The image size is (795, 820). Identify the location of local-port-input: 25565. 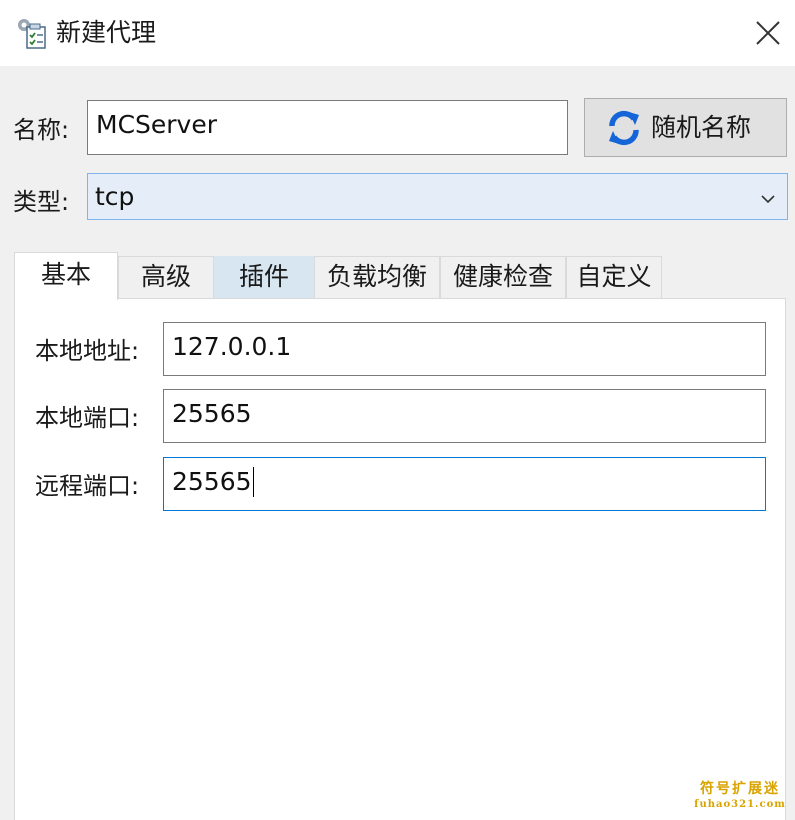
(464, 416).